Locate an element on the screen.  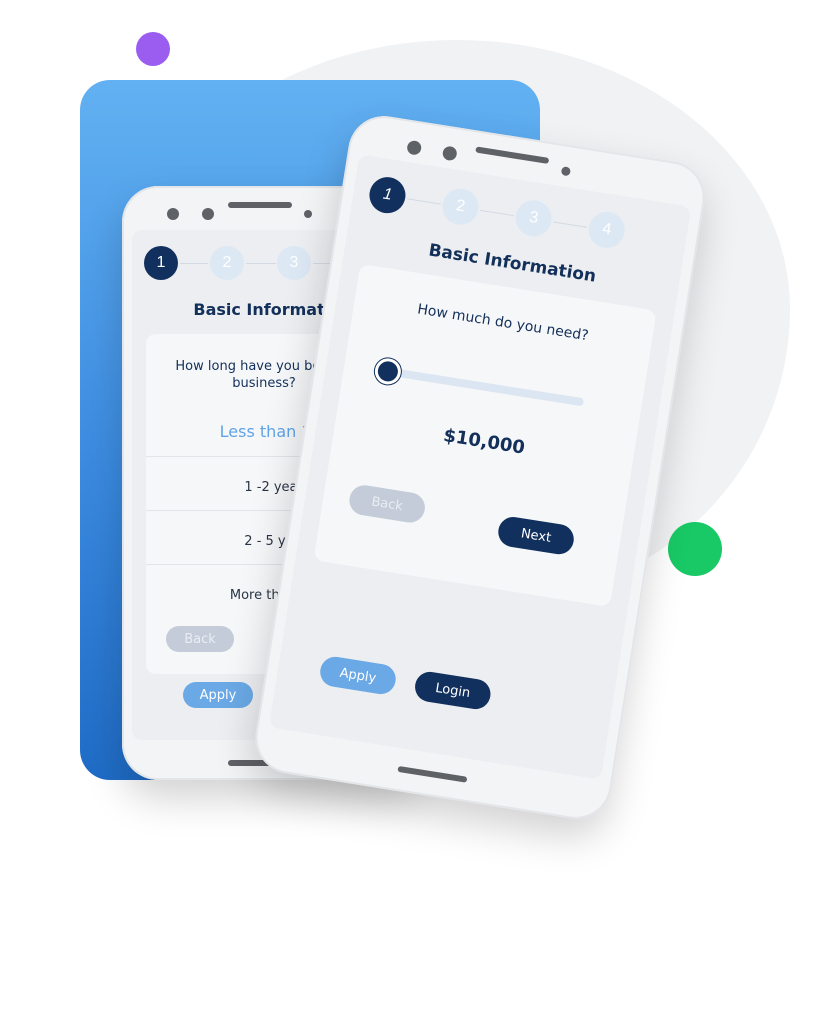
question-text: How much do you need? is located at coordinates (503, 323).